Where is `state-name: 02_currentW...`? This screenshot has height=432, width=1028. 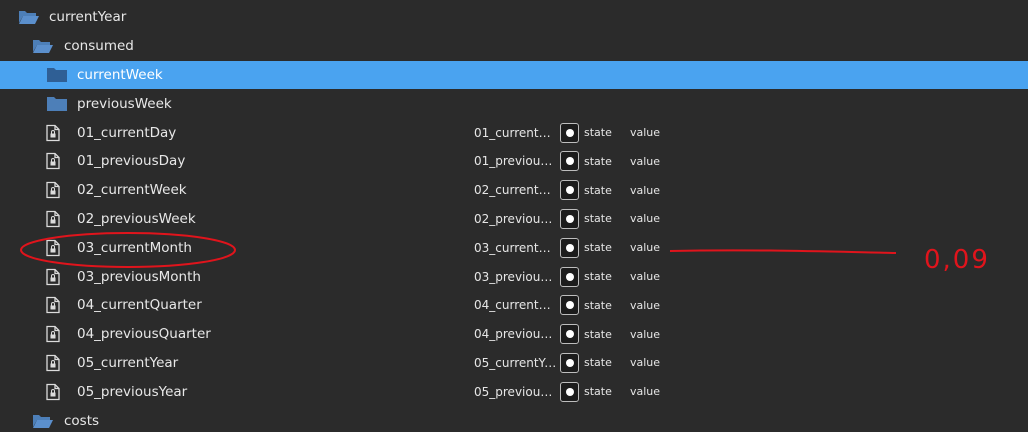
state-name: 02_currentW... is located at coordinates (516, 190).